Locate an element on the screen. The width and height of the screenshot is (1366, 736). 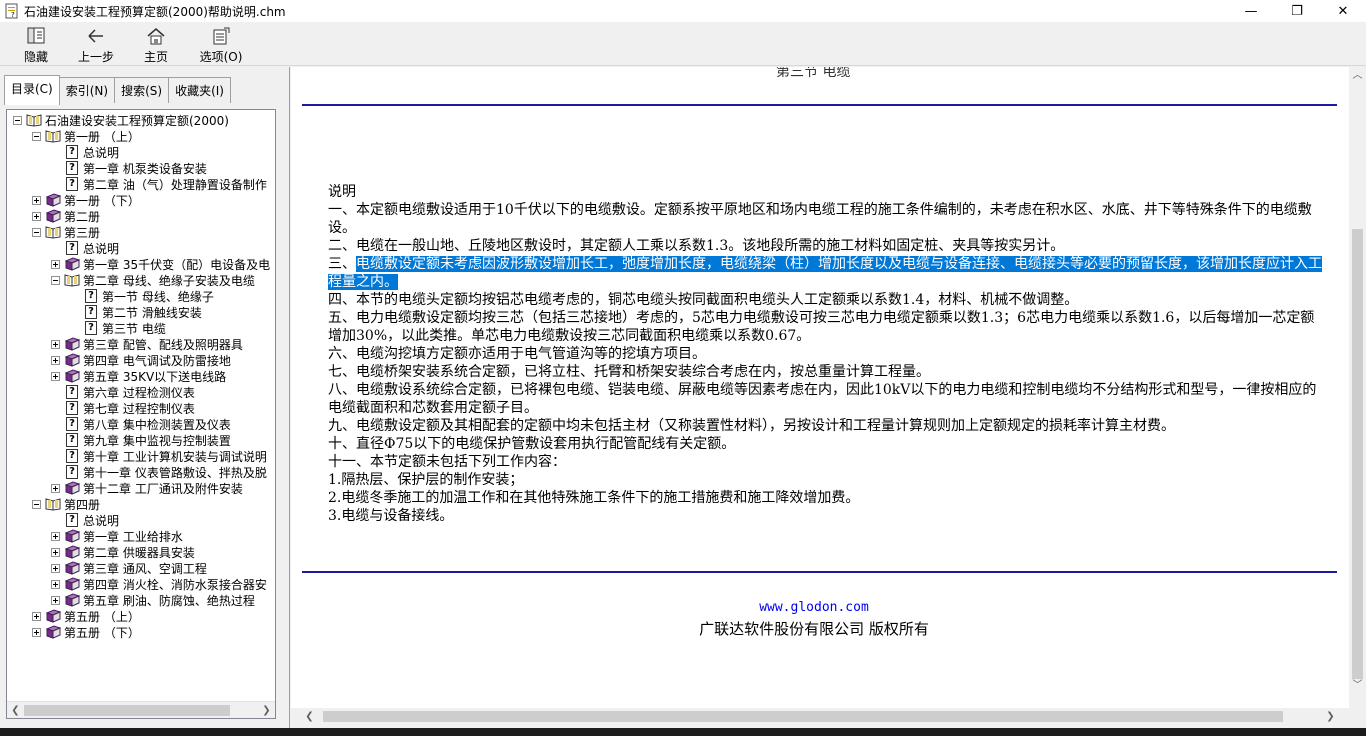
tree-item: 第二章 母线、绝缘子安装及电缆 is located at coordinates (153, 280).